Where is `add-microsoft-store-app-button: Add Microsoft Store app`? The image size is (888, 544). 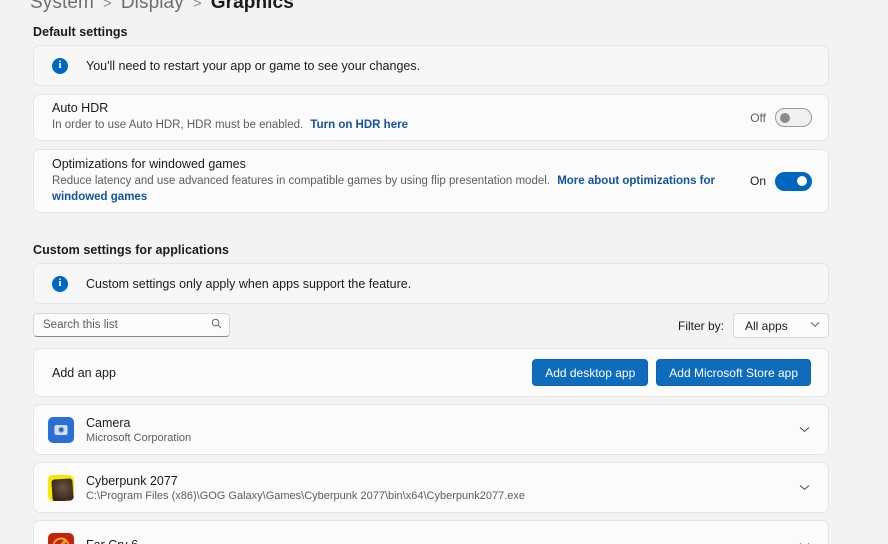 add-microsoft-store-app-button: Add Microsoft Store app is located at coordinates (733, 372).